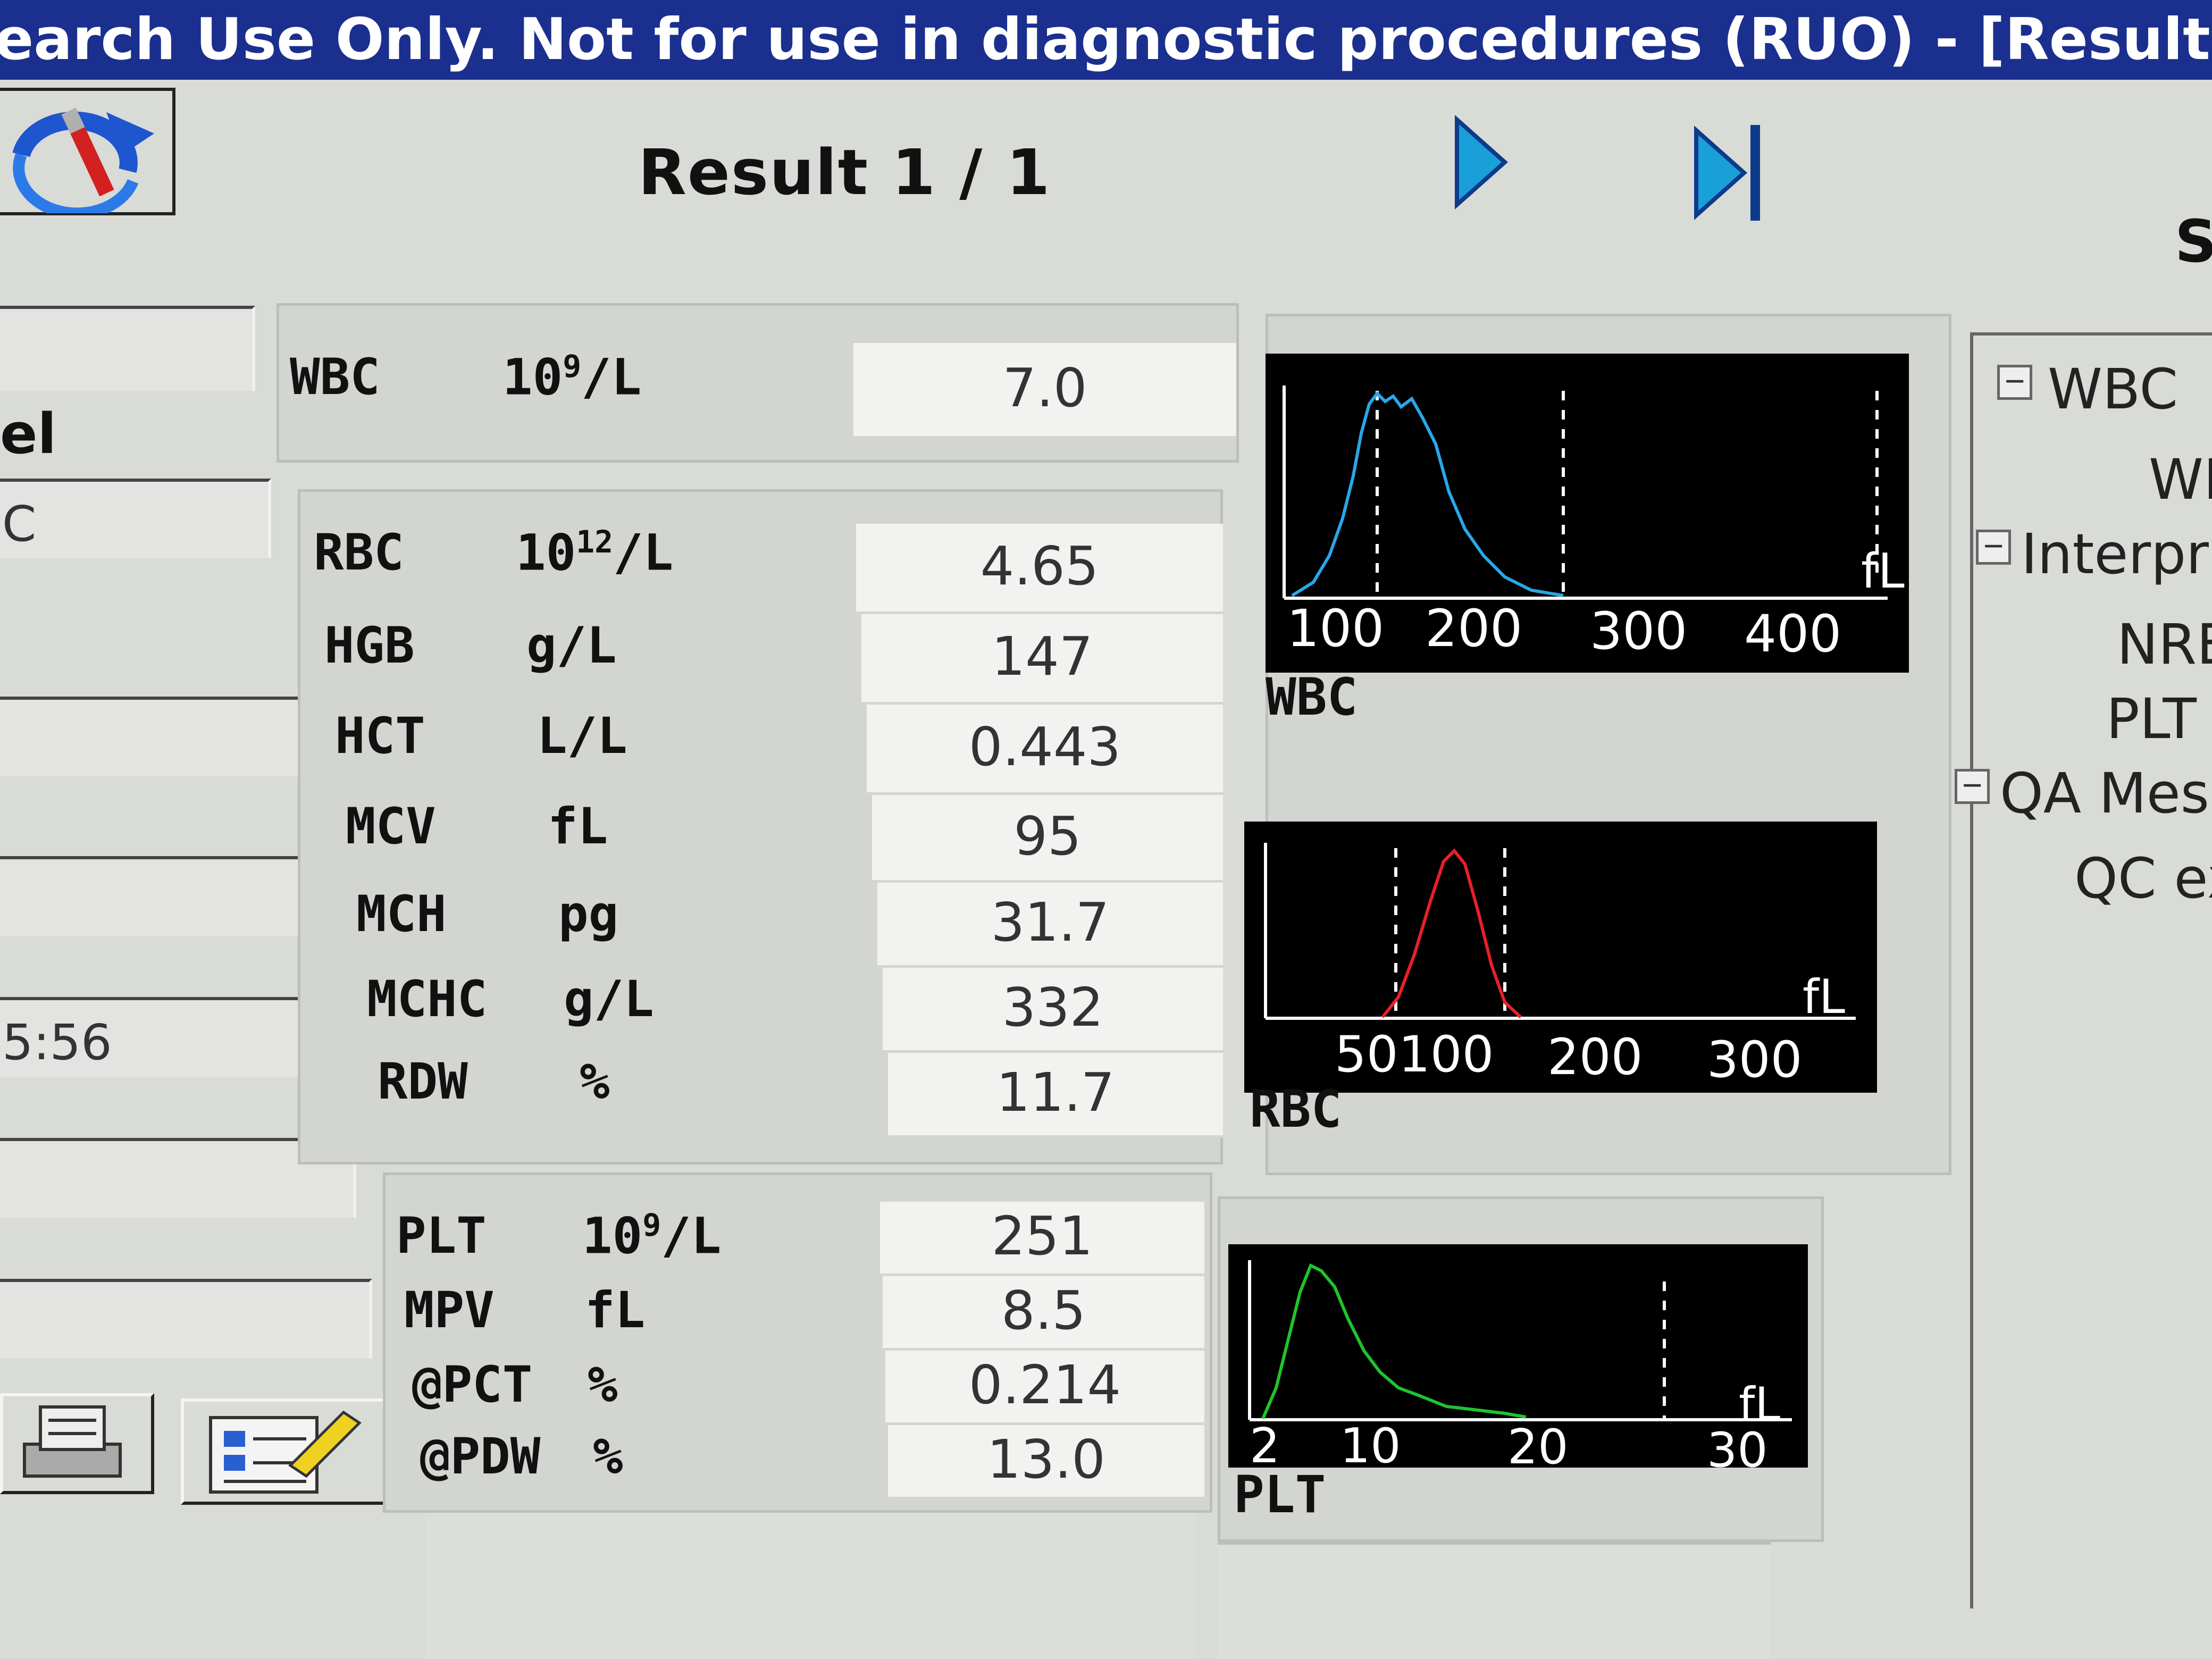 The height and width of the screenshot is (1659, 2212). Describe the element at coordinates (1042, 1239) in the screenshot. I see `param-value: 251` at that location.